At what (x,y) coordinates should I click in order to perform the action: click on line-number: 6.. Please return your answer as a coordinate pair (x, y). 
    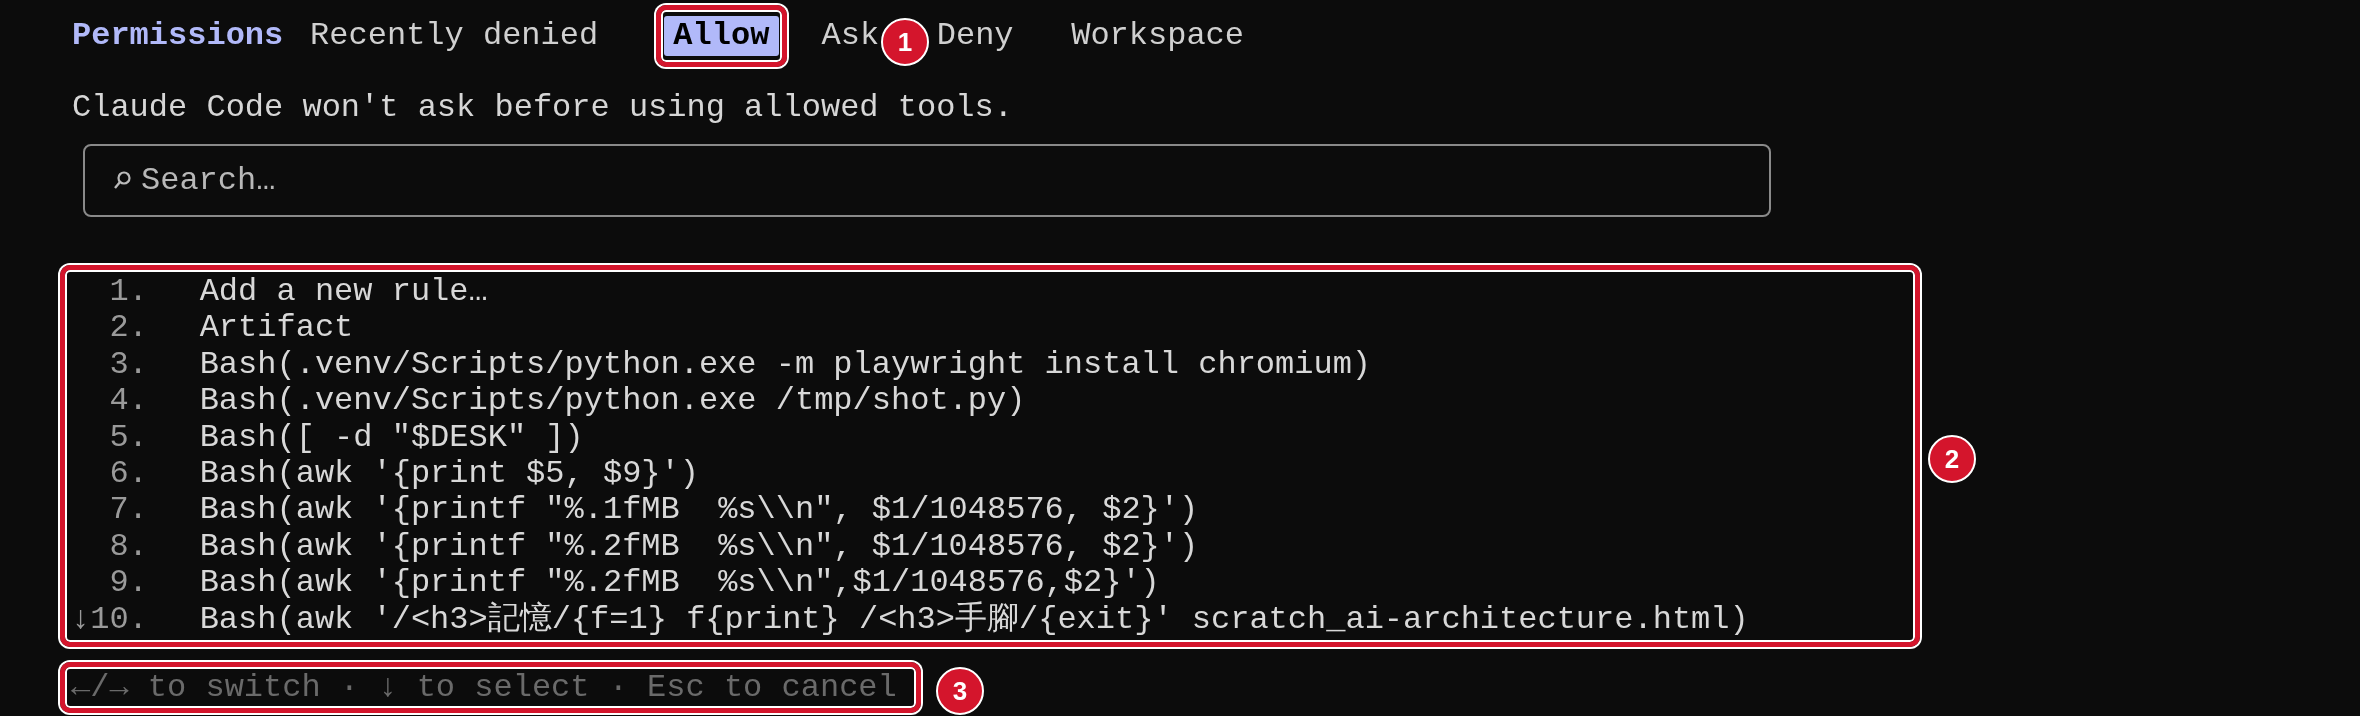
    Looking at the image, I should click on (128, 474).